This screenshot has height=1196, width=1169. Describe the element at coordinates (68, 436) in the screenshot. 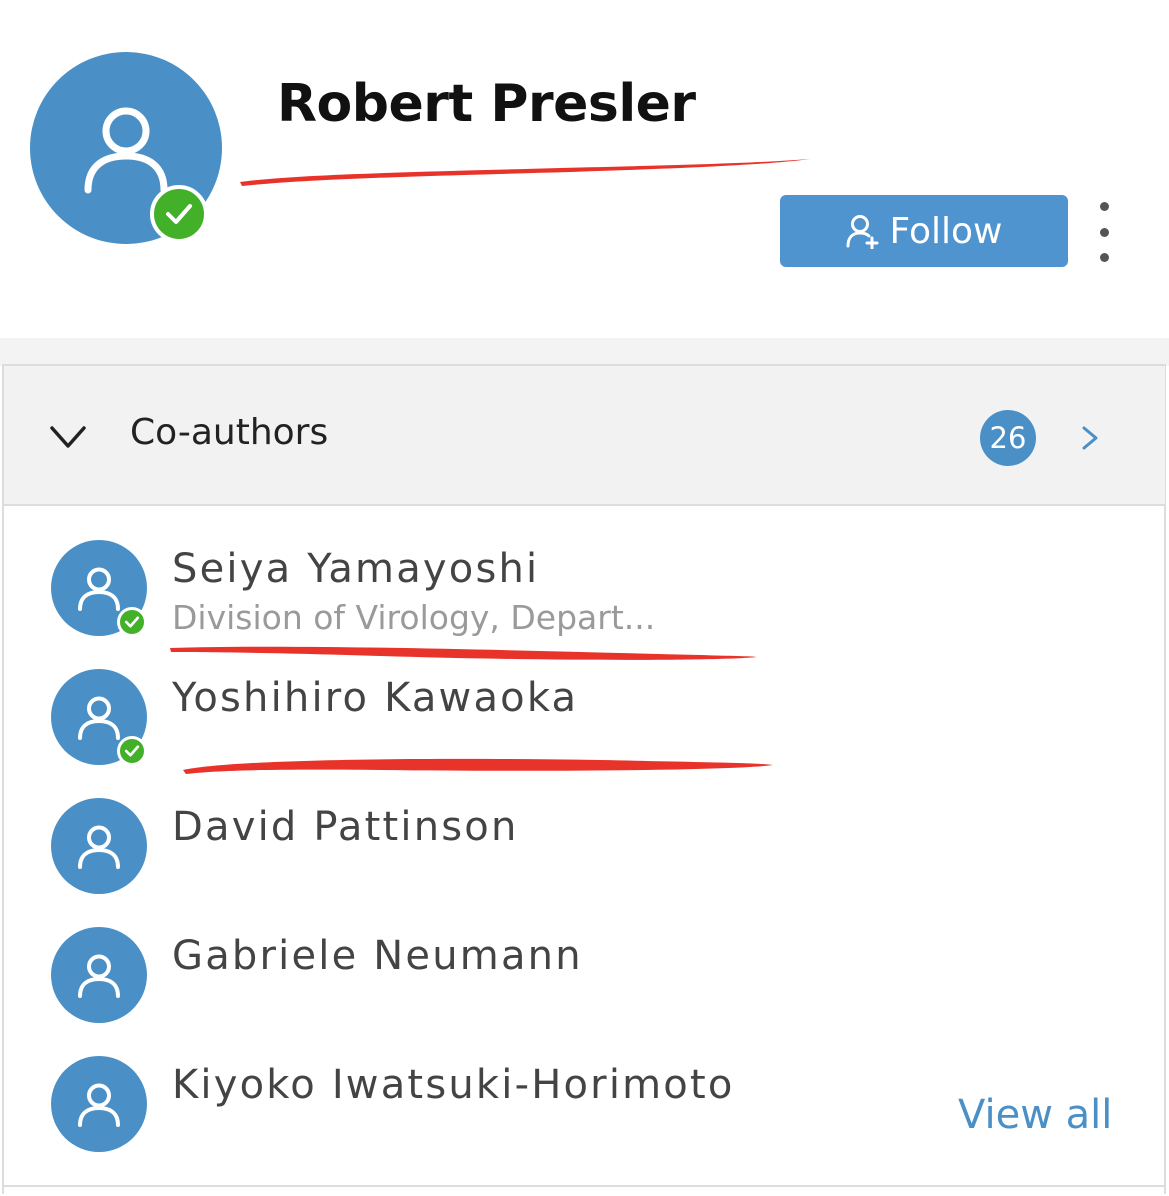

I see `chevron-down-icon` at that location.